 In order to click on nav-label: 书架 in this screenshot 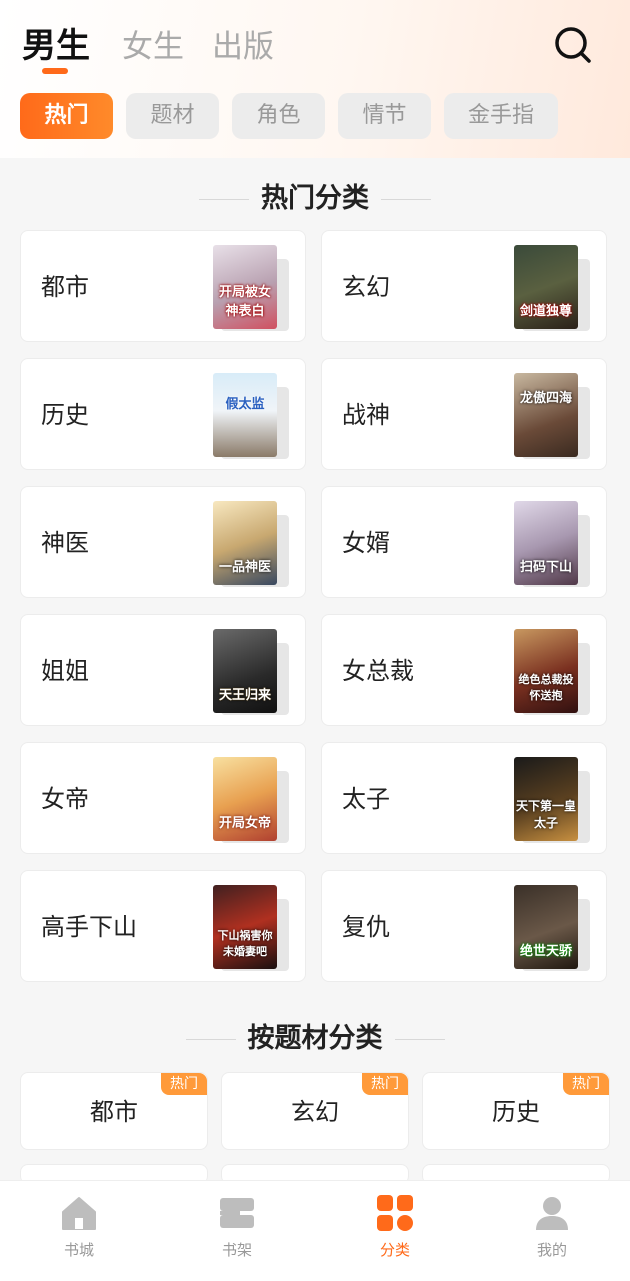, I will do `click(236, 1250)`.